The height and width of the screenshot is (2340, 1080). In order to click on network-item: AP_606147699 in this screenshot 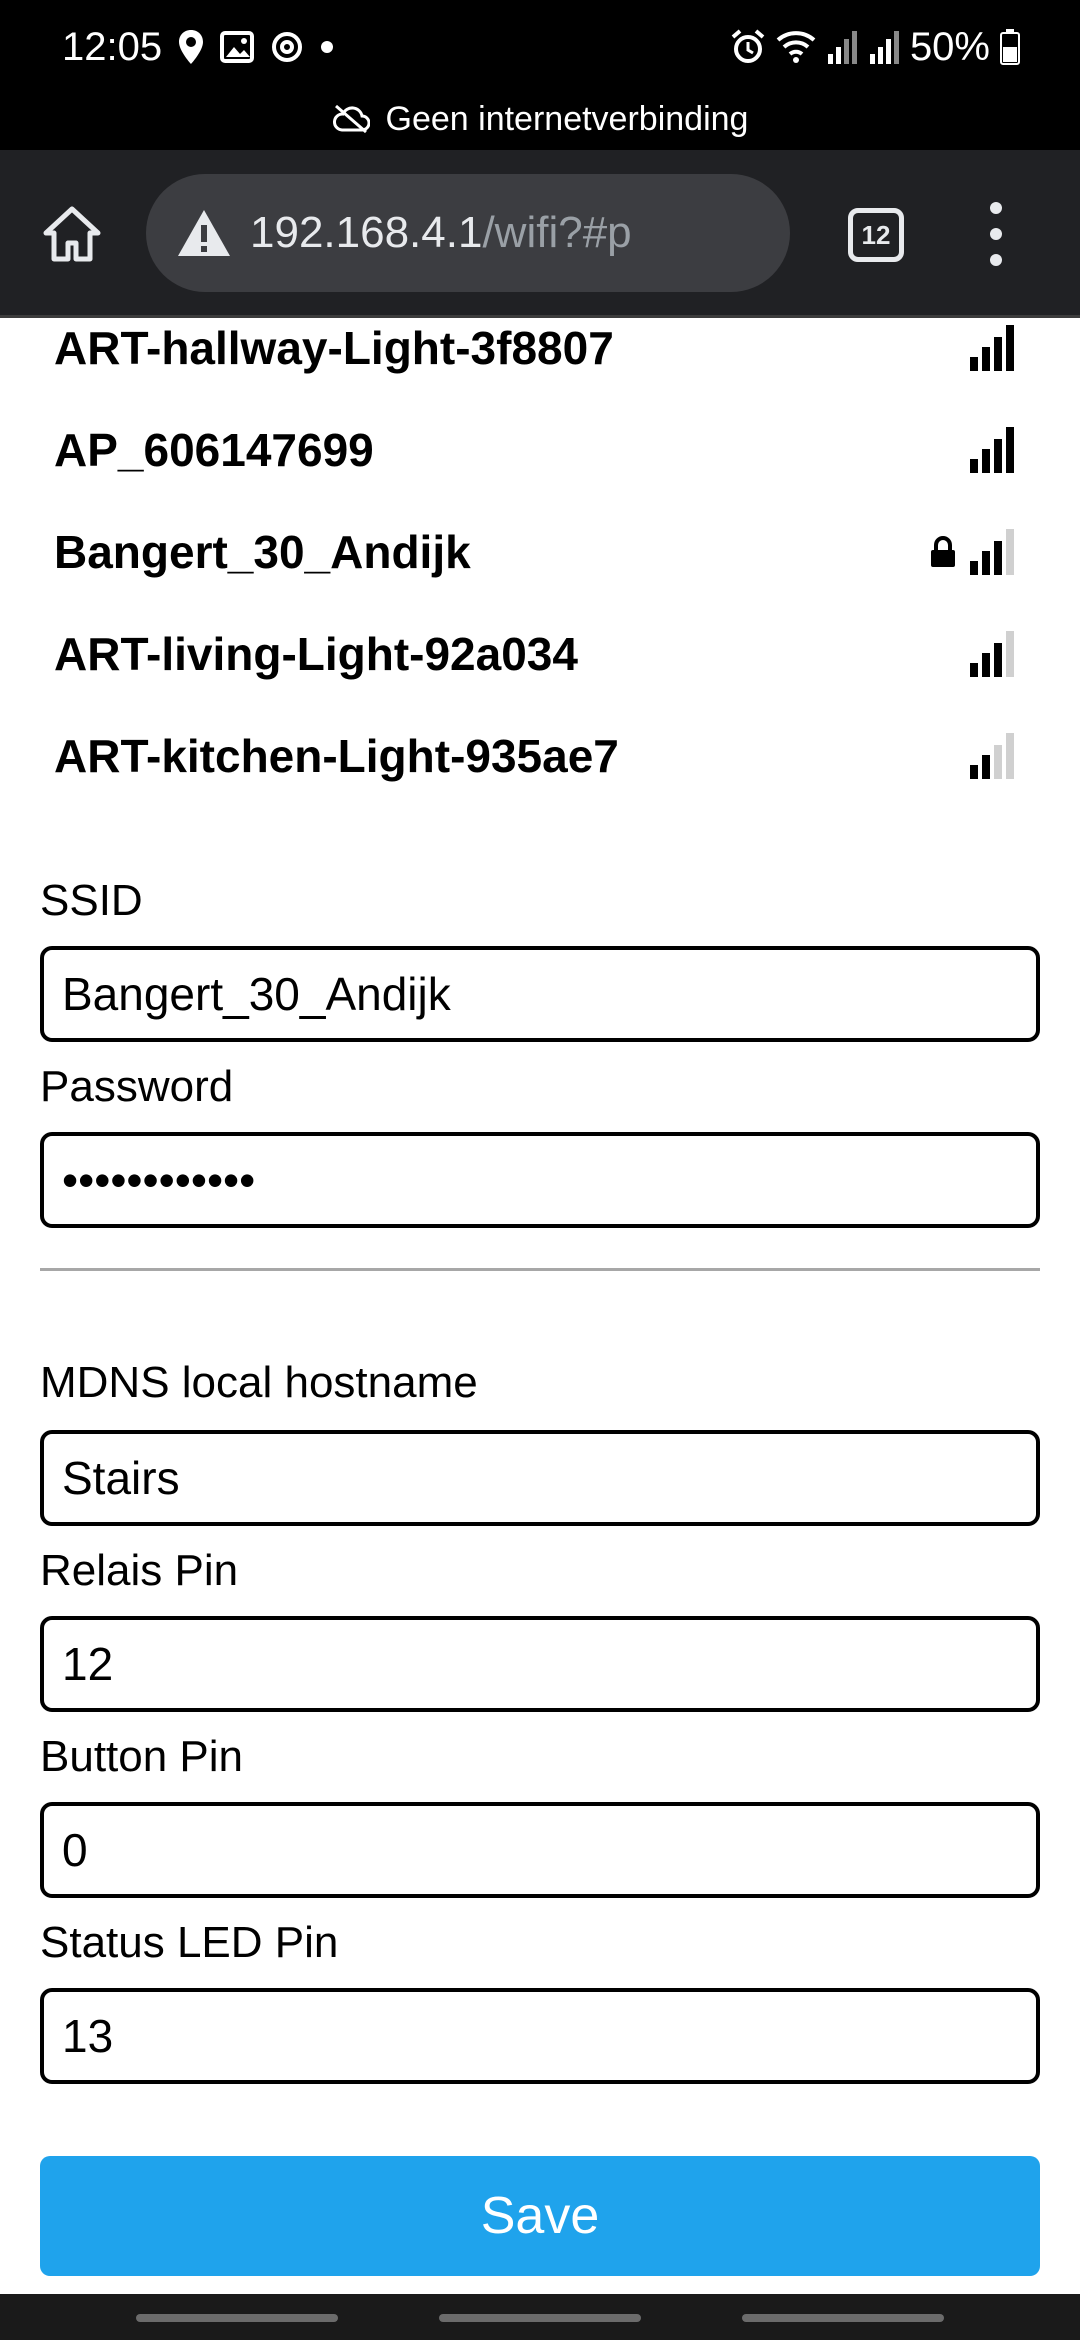, I will do `click(534, 450)`.